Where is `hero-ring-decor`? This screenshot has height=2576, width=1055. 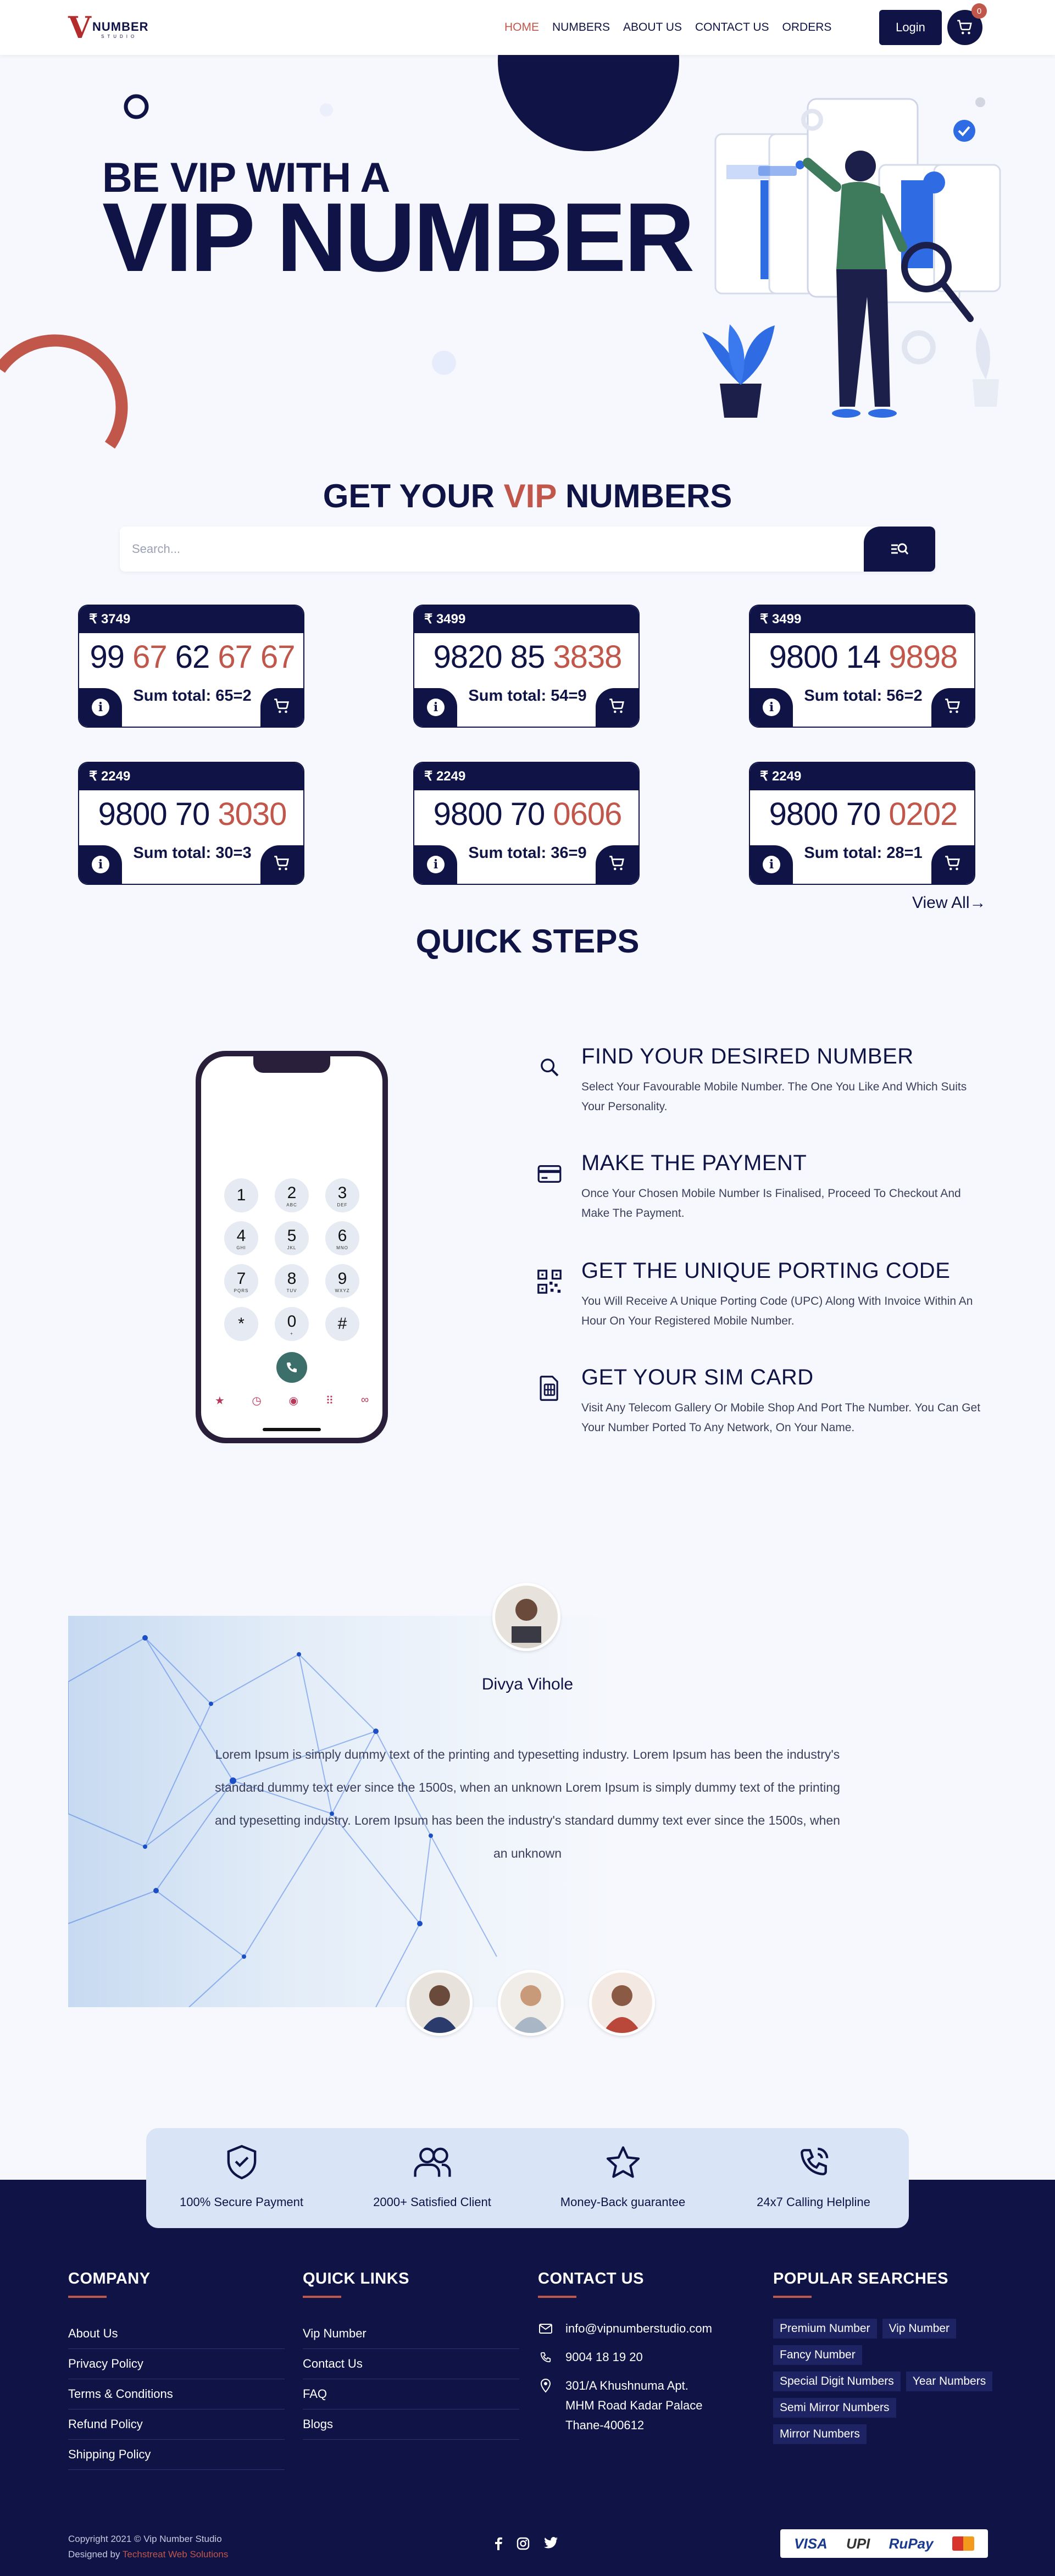
hero-ring-decor is located at coordinates (136, 106).